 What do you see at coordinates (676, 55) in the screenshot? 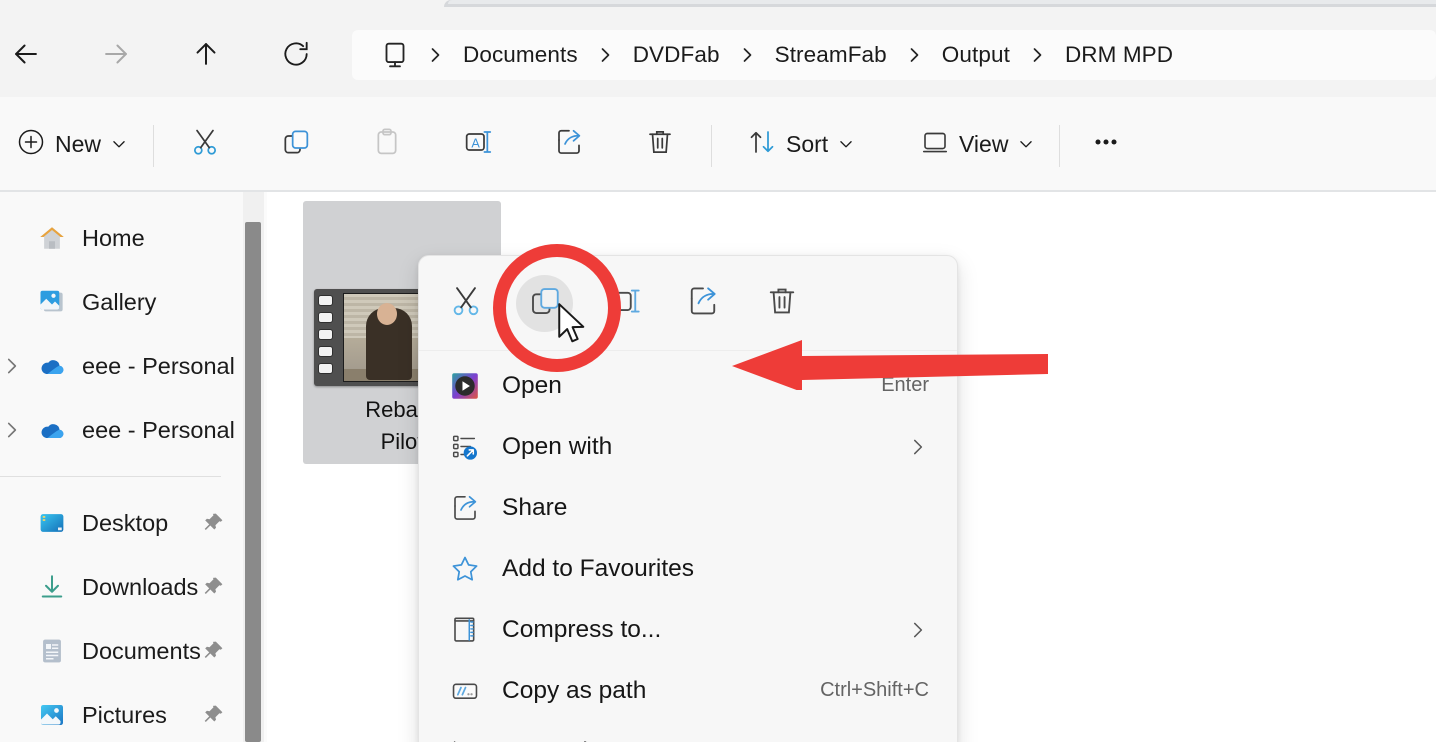
I see `breadcrumb-item-dvdfab: DVDFab` at bounding box center [676, 55].